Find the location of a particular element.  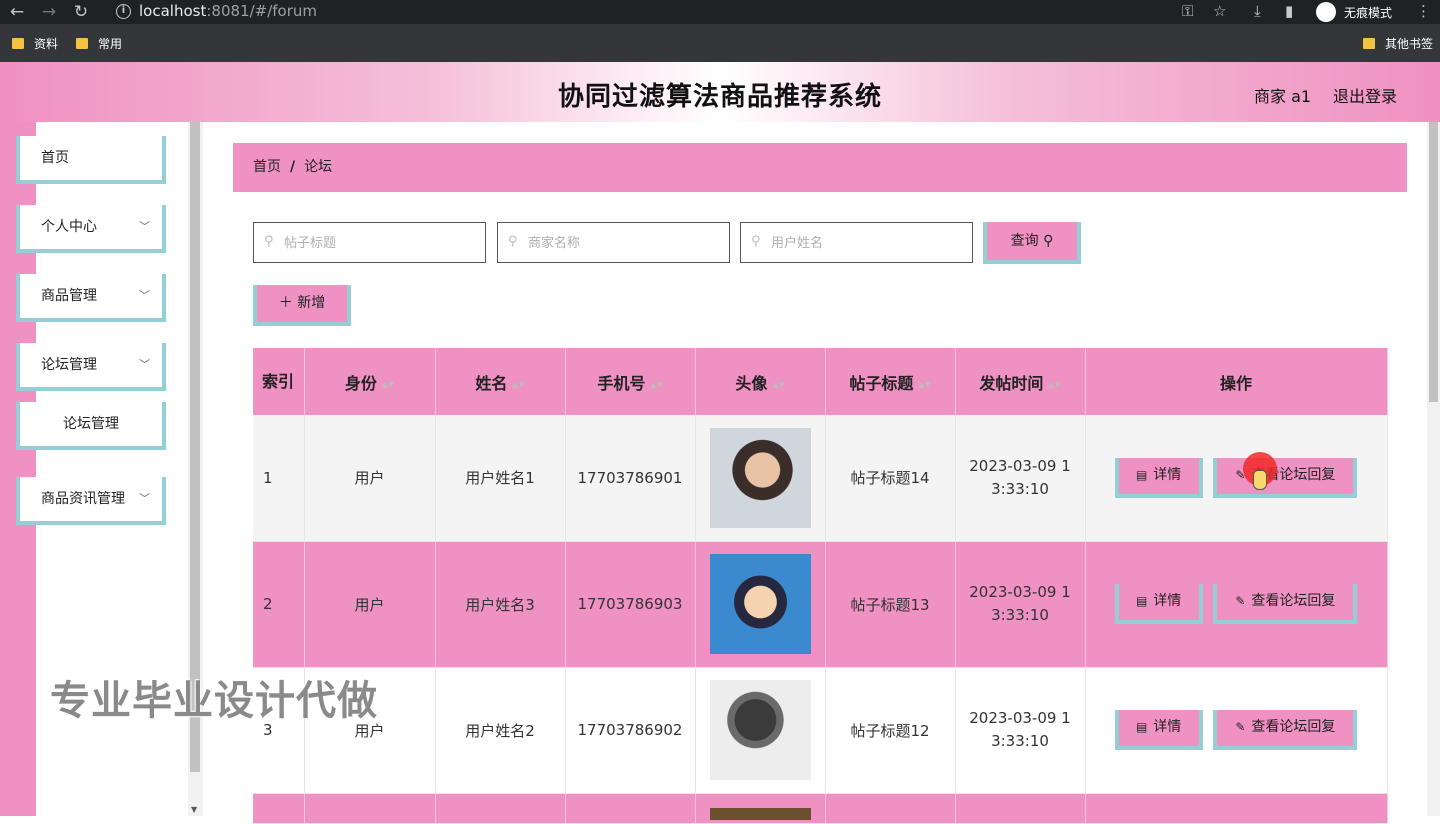

header-actions: 操作 is located at coordinates (1236, 381).